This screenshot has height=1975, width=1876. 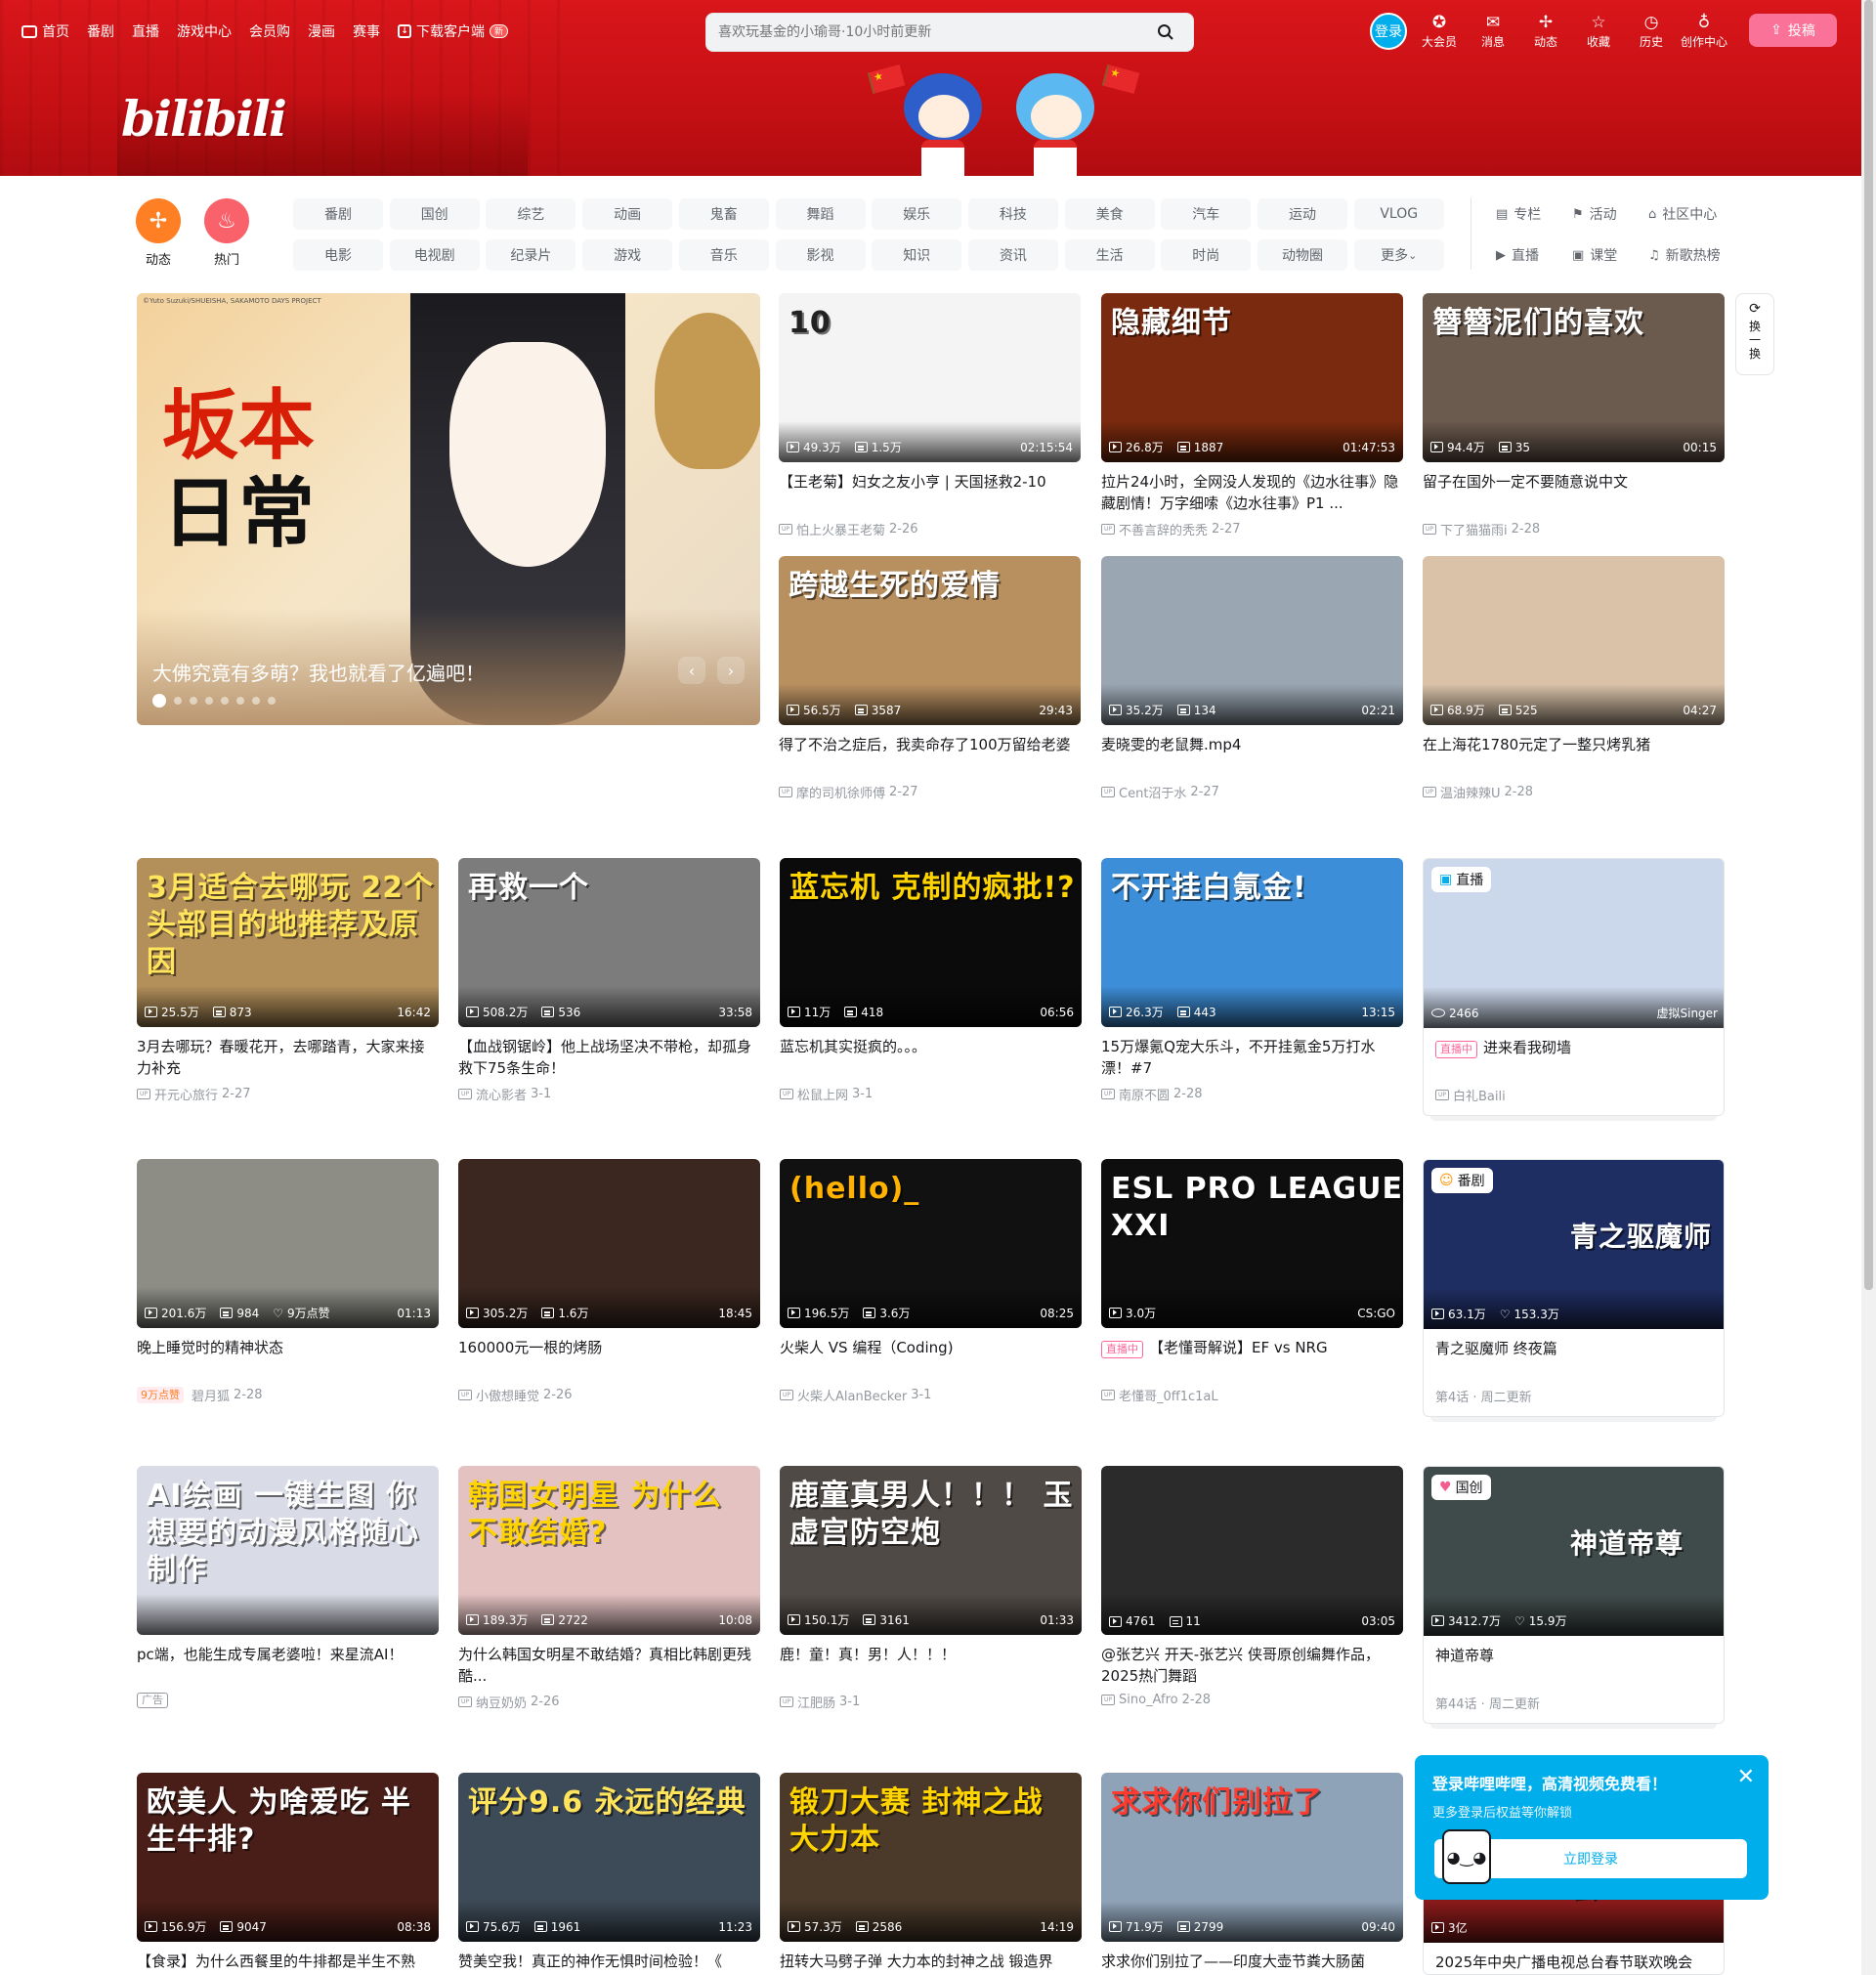 What do you see at coordinates (820, 214) in the screenshot?
I see `category-chip: 舞蹈` at bounding box center [820, 214].